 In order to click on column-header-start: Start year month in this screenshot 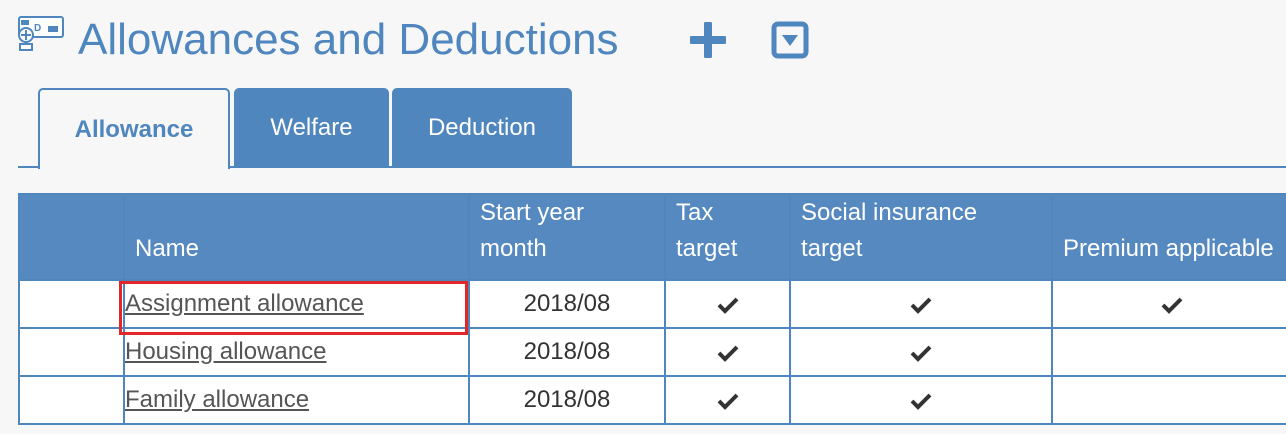, I will do `click(567, 237)`.